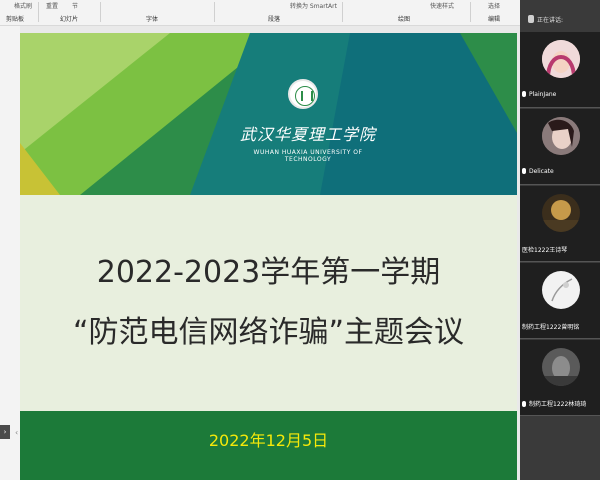 The width and height of the screenshot is (600, 480). I want to click on slide-date: 2022年12月5日, so click(268, 440).